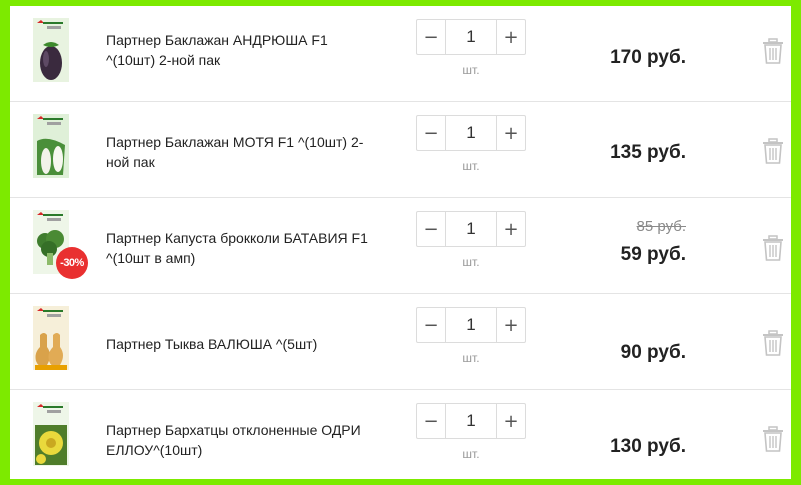  Describe the element at coordinates (648, 57) in the screenshot. I see `item-price: 170 руб.` at that location.